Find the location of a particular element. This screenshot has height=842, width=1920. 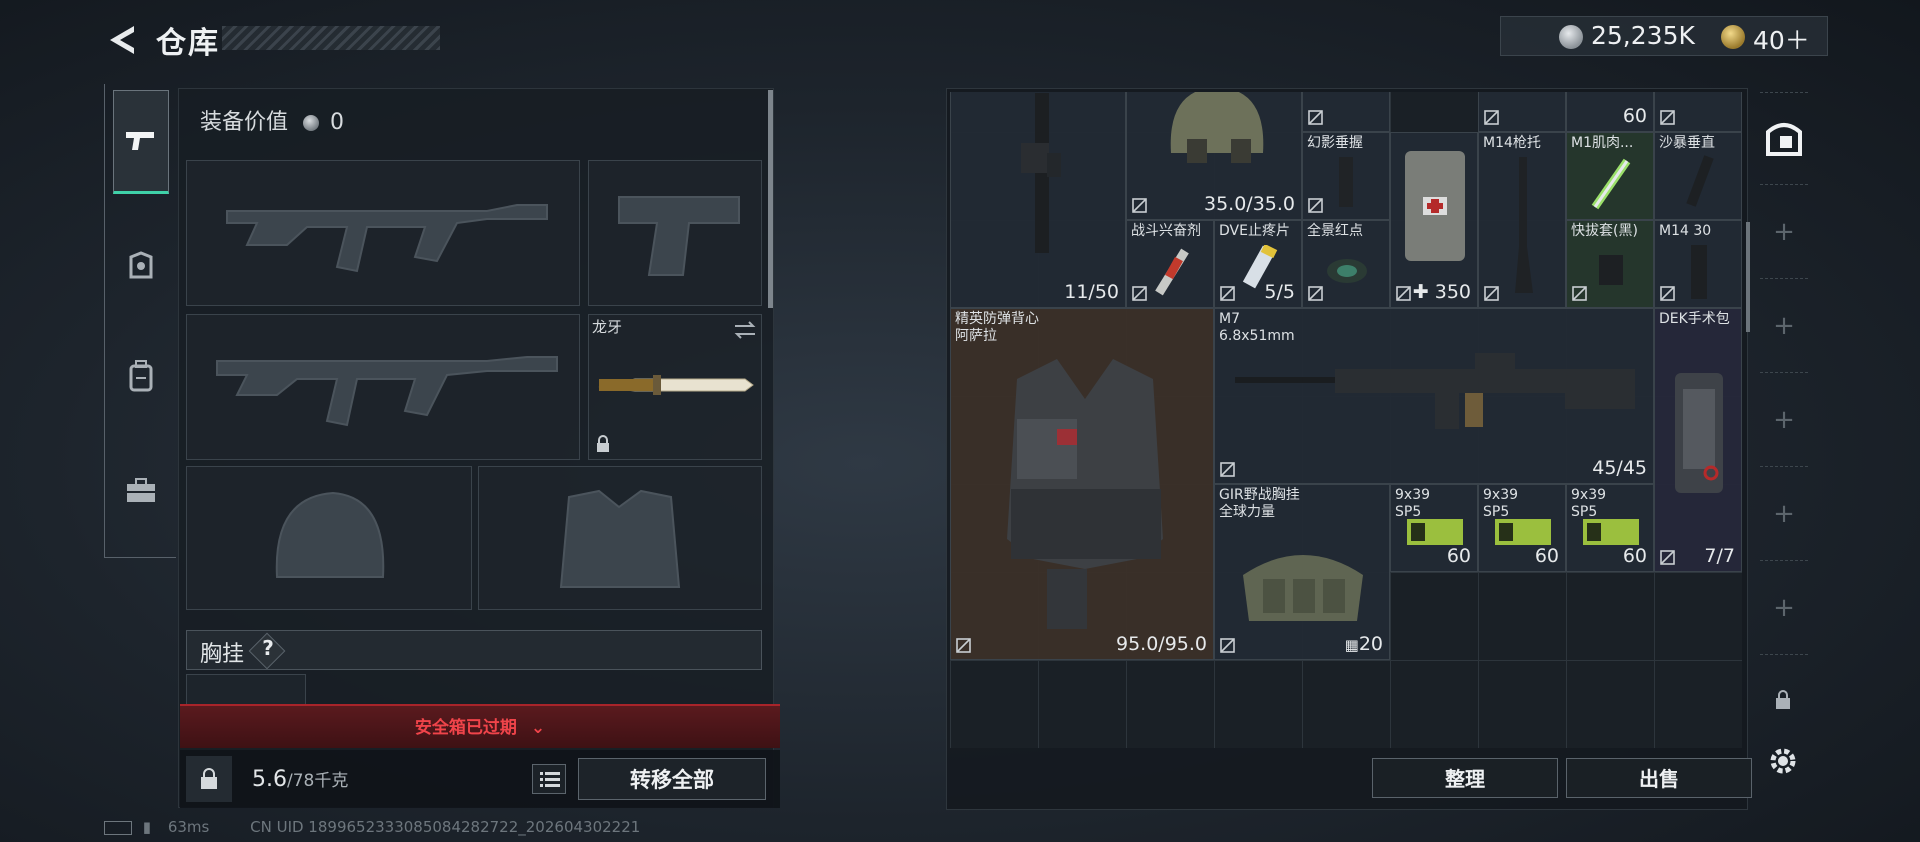

item-durability: 35.0/35.0 is located at coordinates (1249, 204).